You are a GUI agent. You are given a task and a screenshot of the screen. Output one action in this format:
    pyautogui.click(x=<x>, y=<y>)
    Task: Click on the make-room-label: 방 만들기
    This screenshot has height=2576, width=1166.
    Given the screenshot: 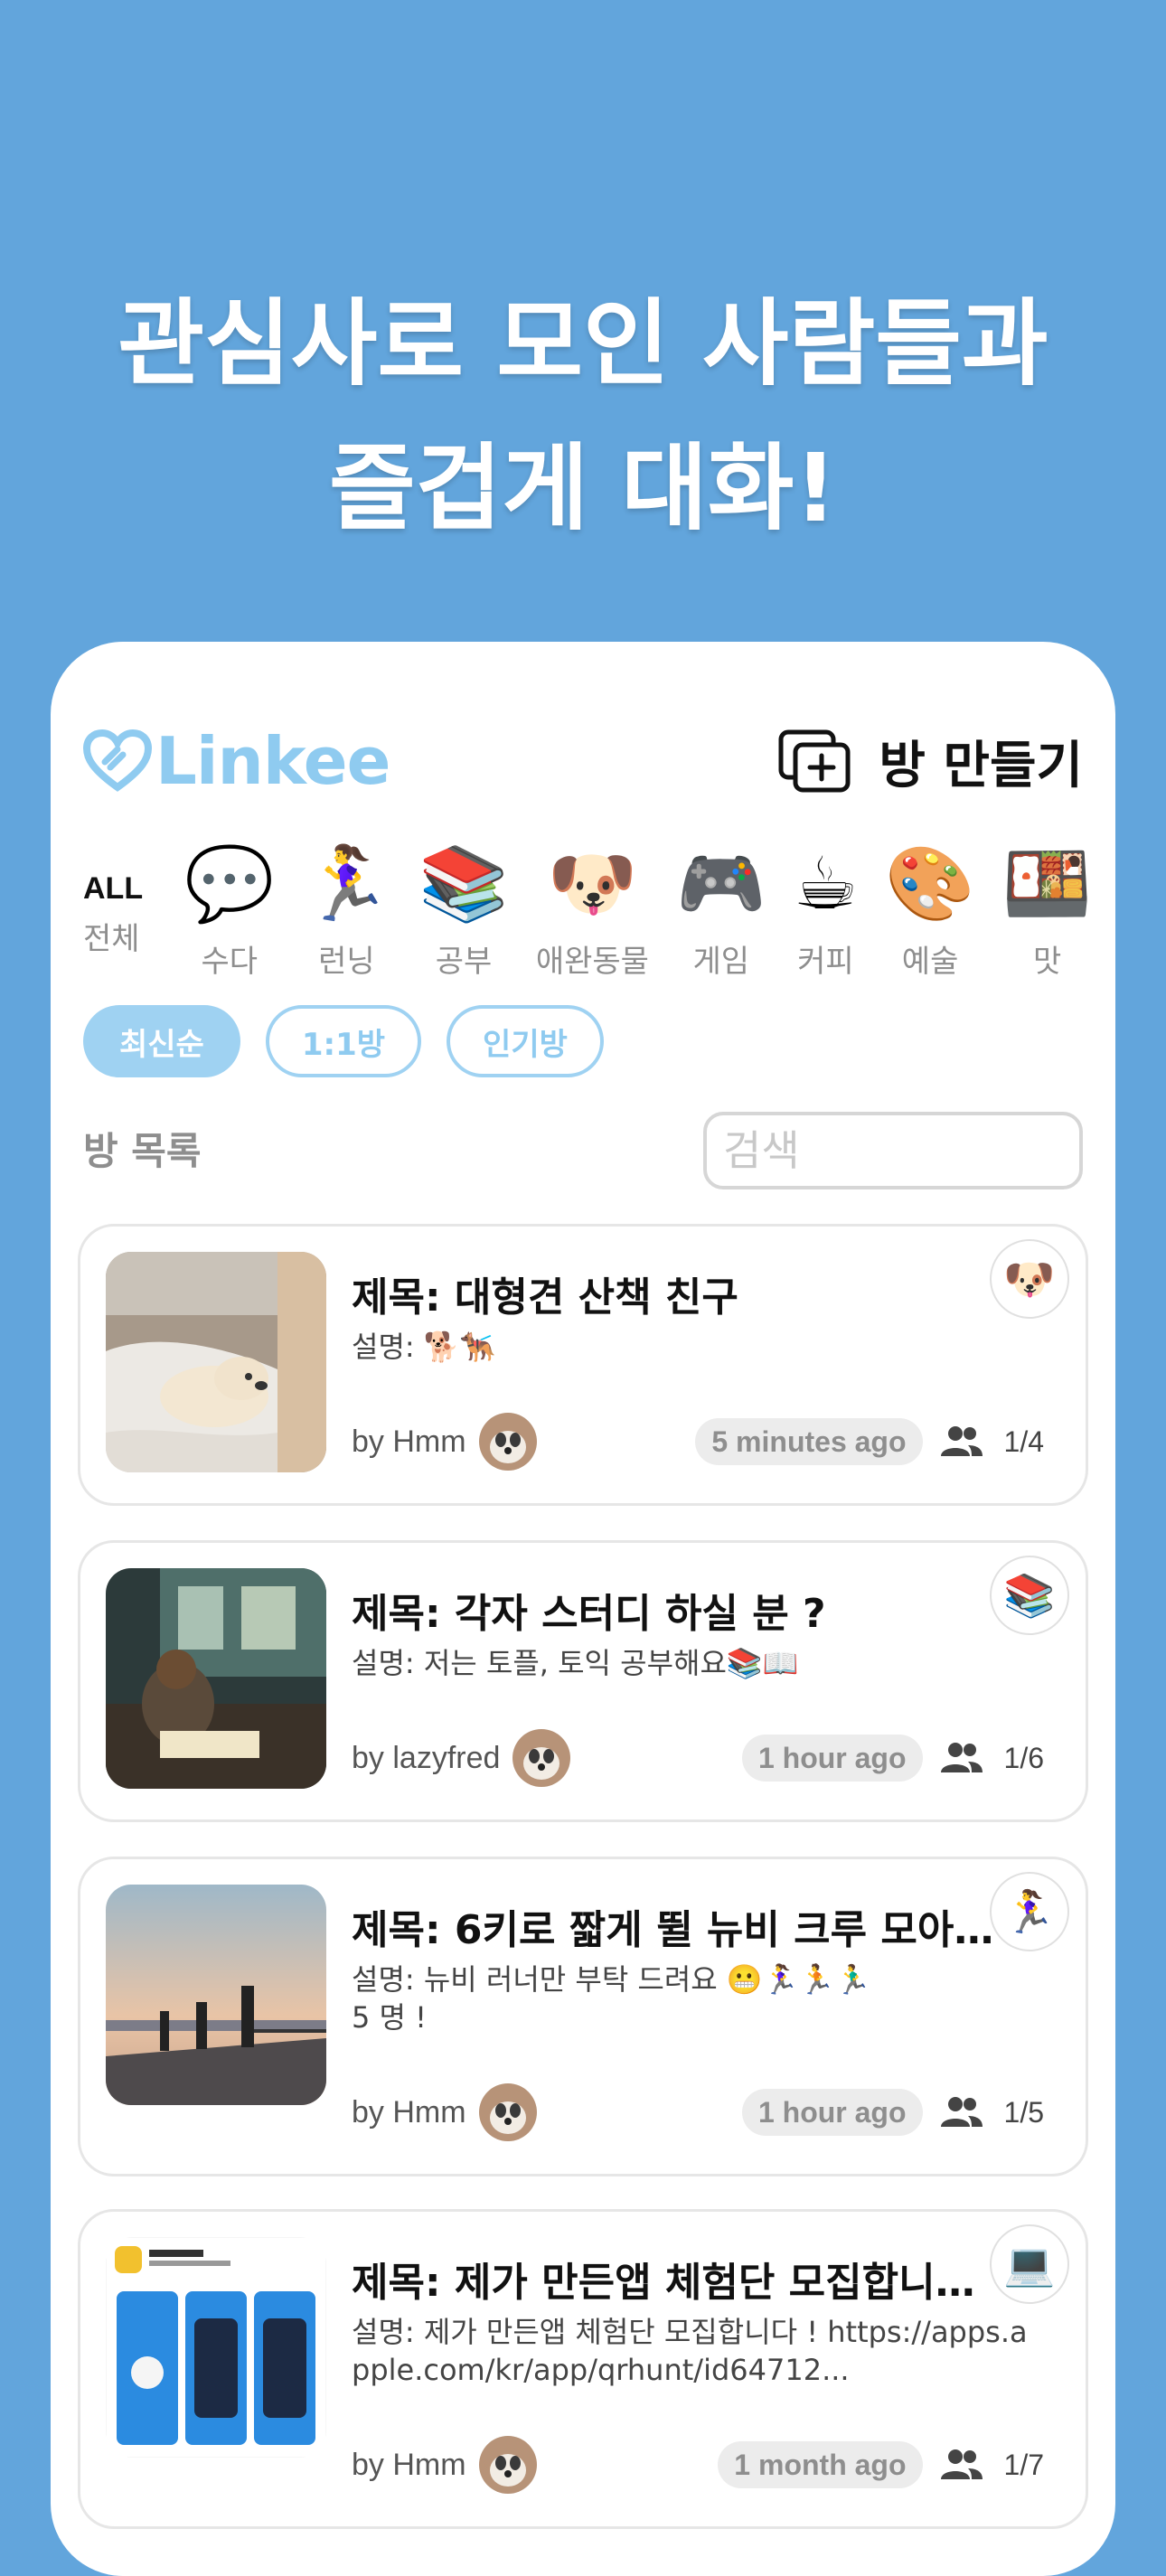 What is the action you would take?
    pyautogui.click(x=981, y=765)
    